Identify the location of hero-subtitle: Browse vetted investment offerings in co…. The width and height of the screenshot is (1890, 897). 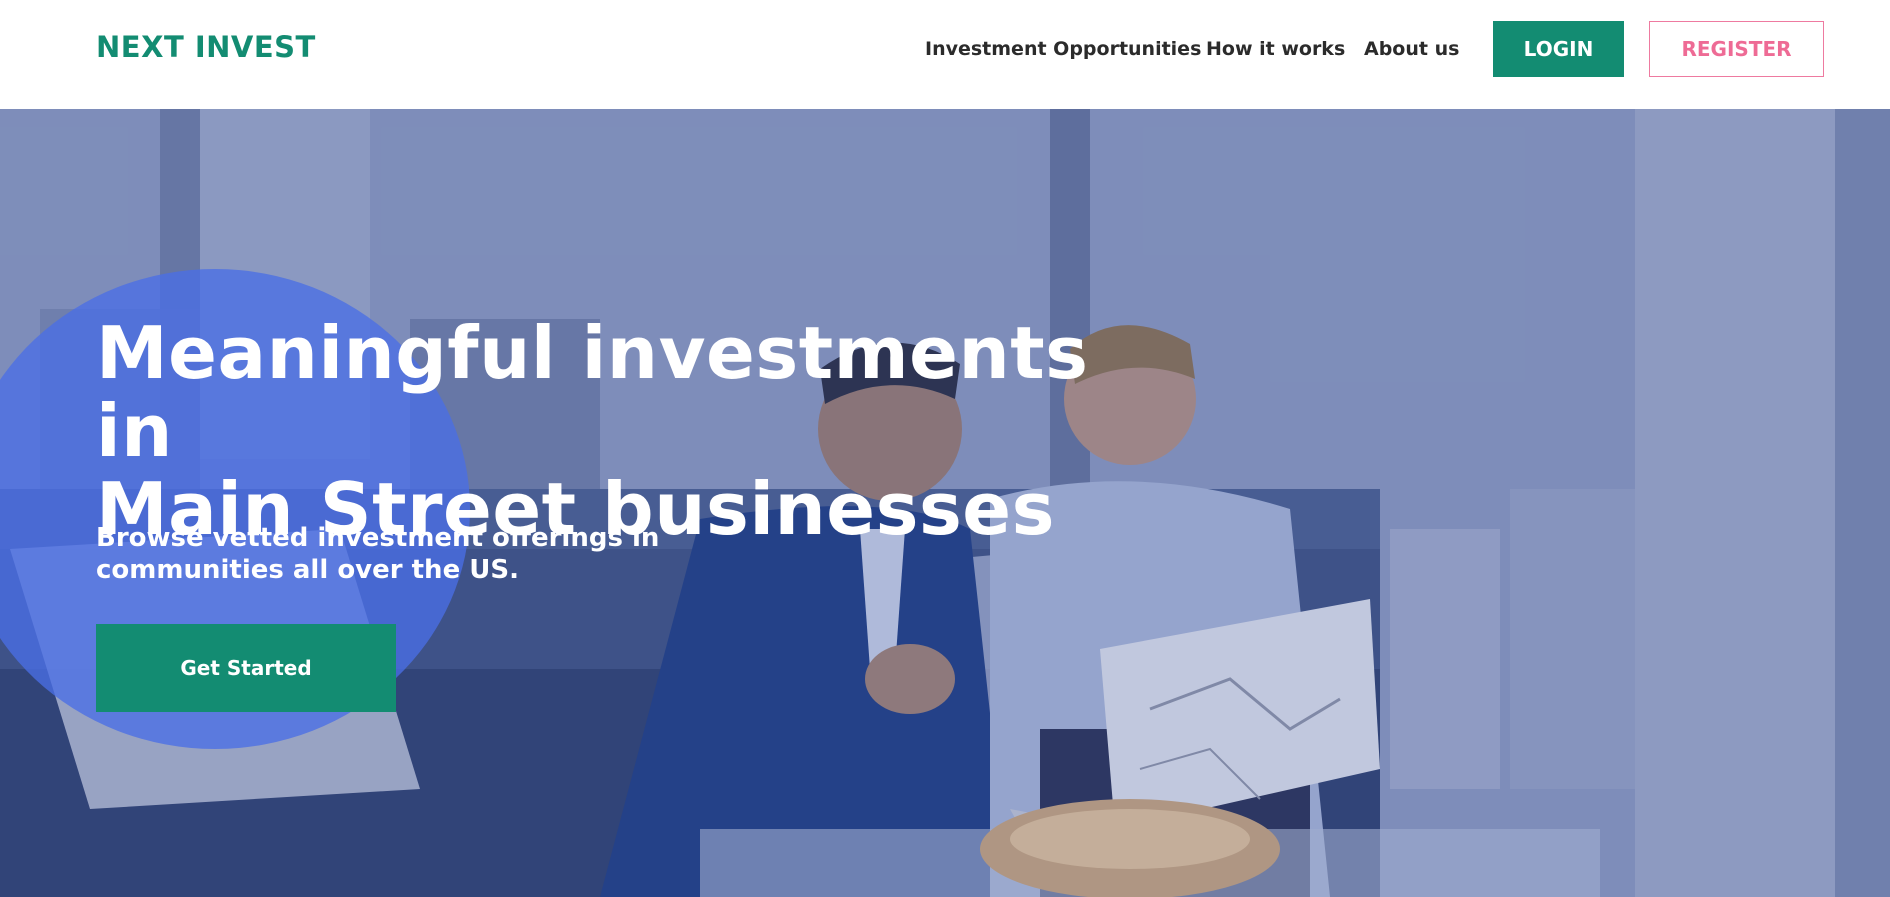
(396, 554).